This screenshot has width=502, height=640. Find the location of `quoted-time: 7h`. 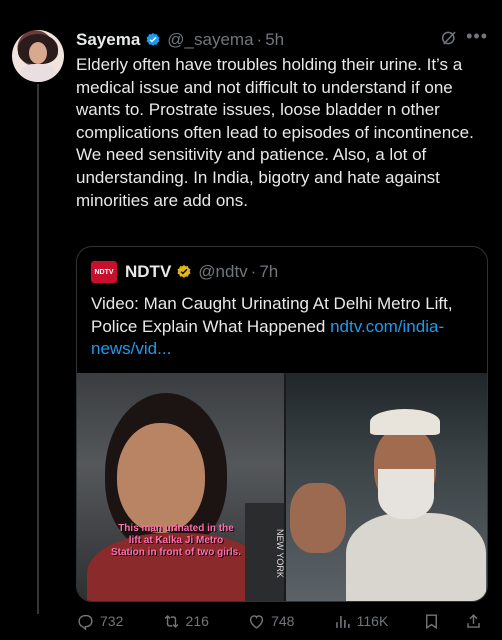

quoted-time: 7h is located at coordinates (269, 271).